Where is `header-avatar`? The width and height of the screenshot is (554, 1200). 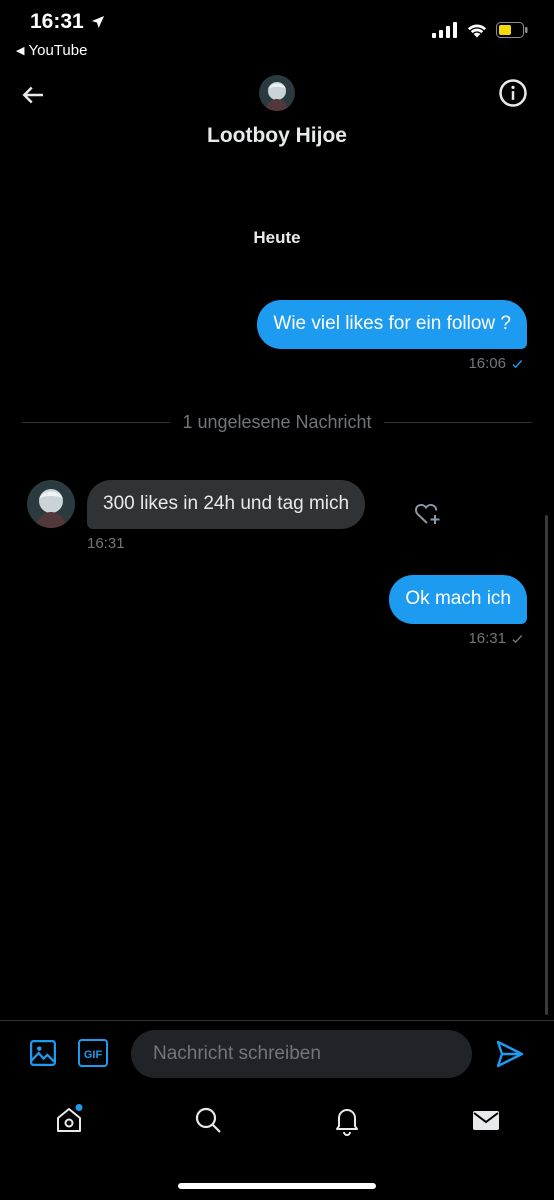
header-avatar is located at coordinates (277, 93).